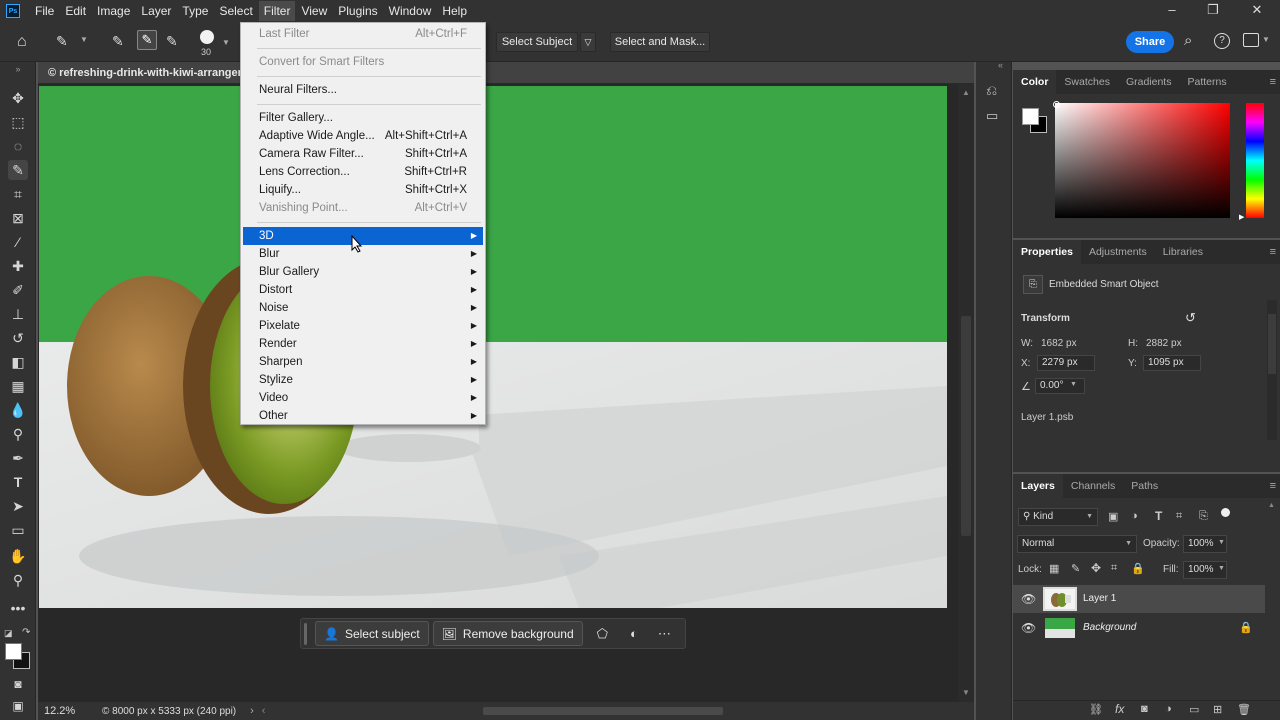 The width and height of the screenshot is (1280, 720). I want to click on healing-brush-tool-icon: ✚, so click(18, 266).